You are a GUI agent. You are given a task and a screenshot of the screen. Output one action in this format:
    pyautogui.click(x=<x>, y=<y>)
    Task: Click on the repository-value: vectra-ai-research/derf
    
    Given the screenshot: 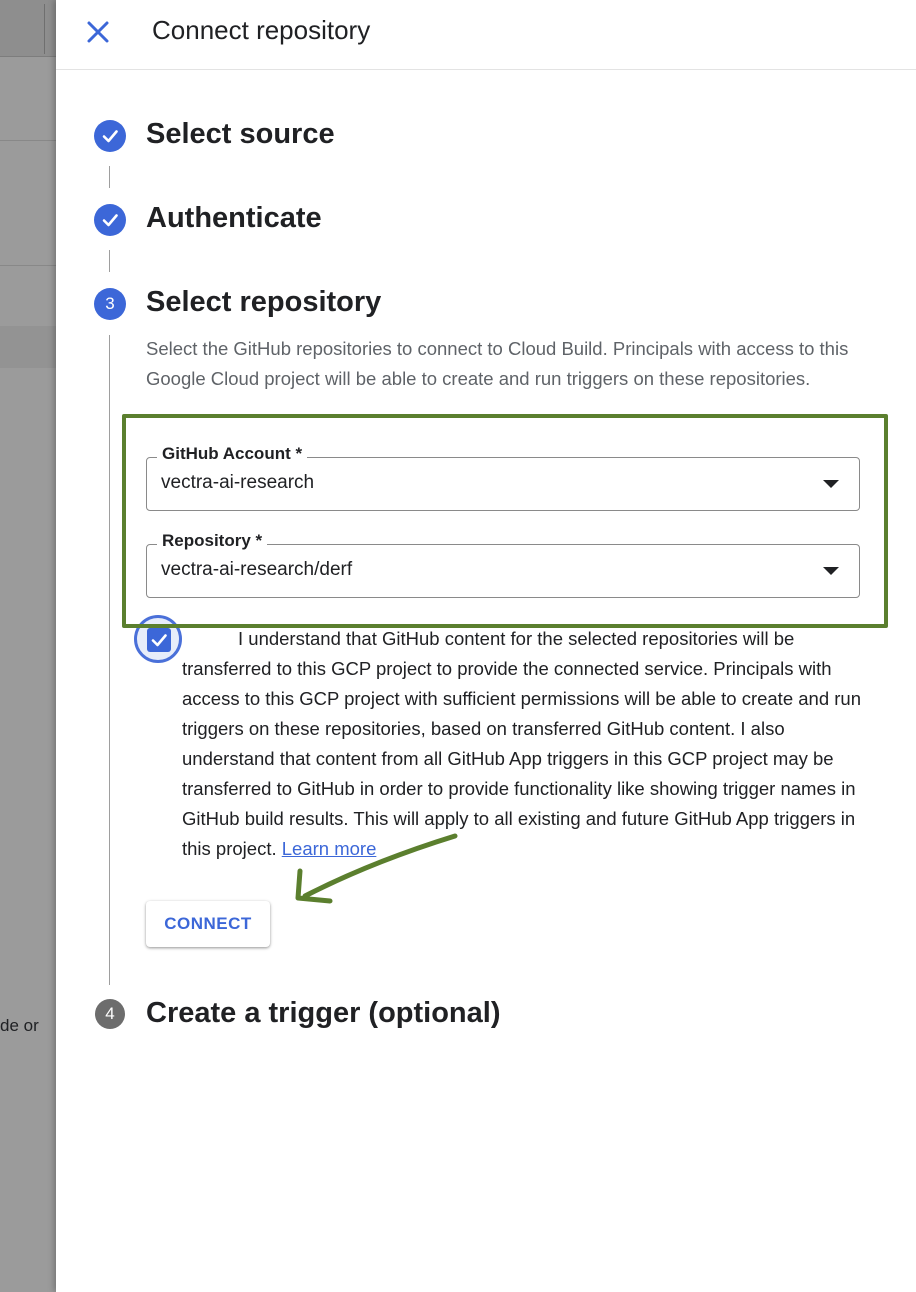 What is the action you would take?
    pyautogui.click(x=257, y=569)
    